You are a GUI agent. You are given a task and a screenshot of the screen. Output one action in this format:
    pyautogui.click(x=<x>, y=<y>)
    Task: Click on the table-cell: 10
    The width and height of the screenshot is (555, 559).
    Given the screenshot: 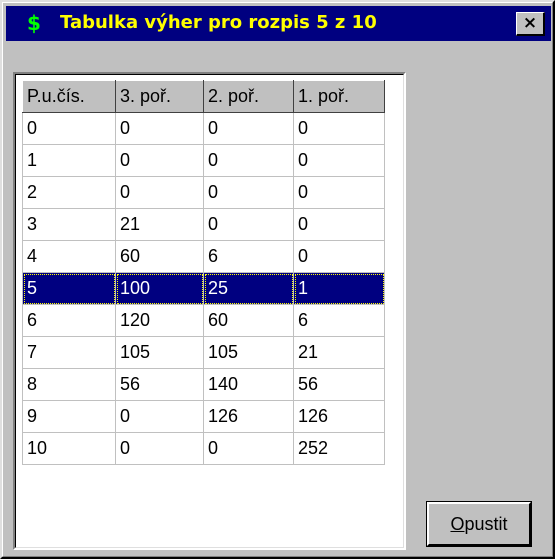 What is the action you would take?
    pyautogui.click(x=69, y=448)
    